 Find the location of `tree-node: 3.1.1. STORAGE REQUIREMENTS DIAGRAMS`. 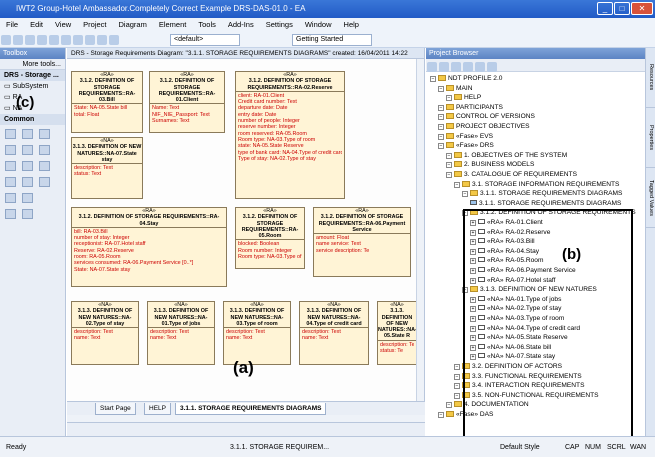

tree-node: 3.1.1. STORAGE REQUIREMENTS DIAGRAMS is located at coordinates (545, 203).